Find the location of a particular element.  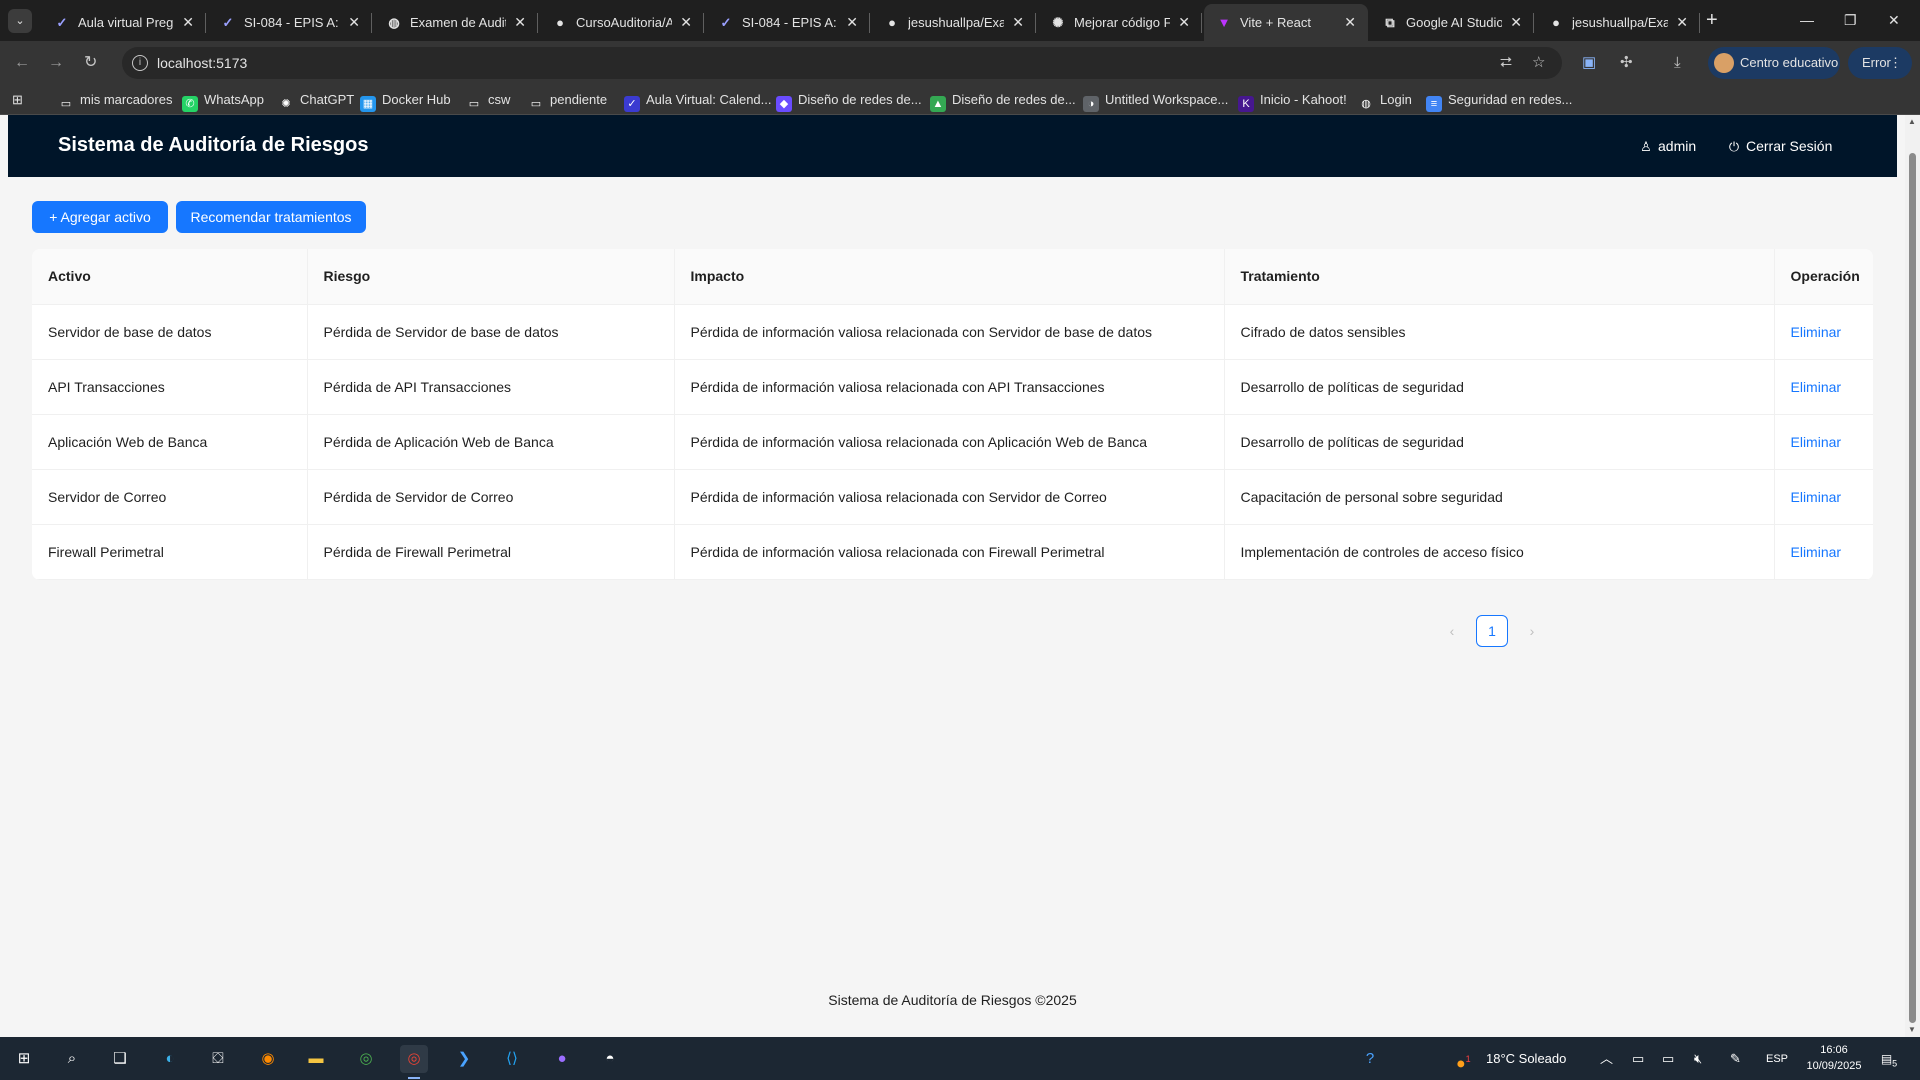

close-window-icon: ✕ is located at coordinates (1894, 20).